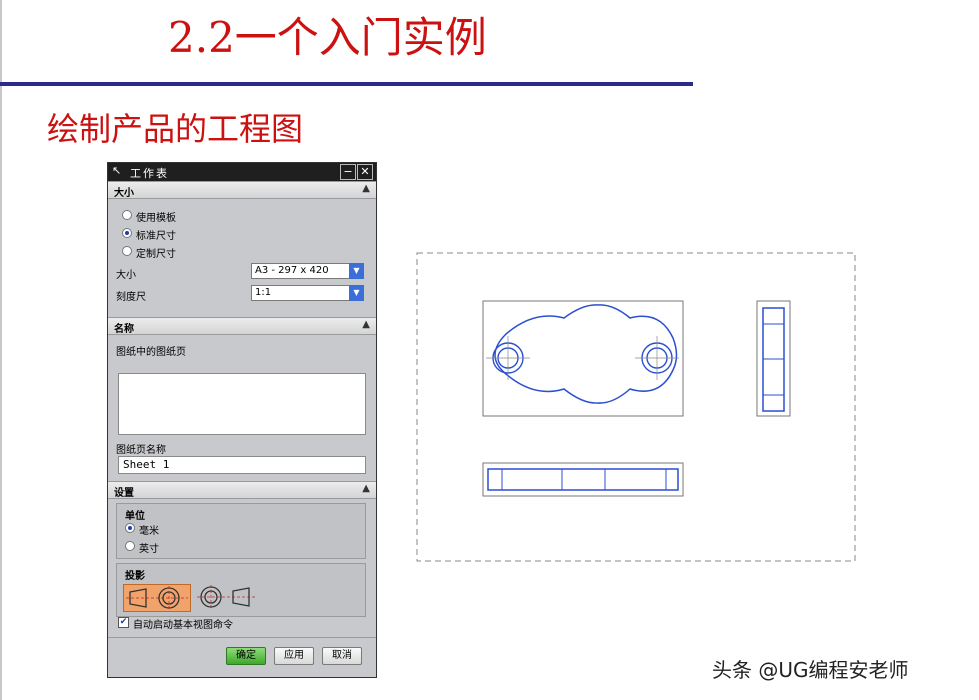  Describe the element at coordinates (242, 234) in the screenshot. I see `radio-standard-size: 标准尺寸` at that location.